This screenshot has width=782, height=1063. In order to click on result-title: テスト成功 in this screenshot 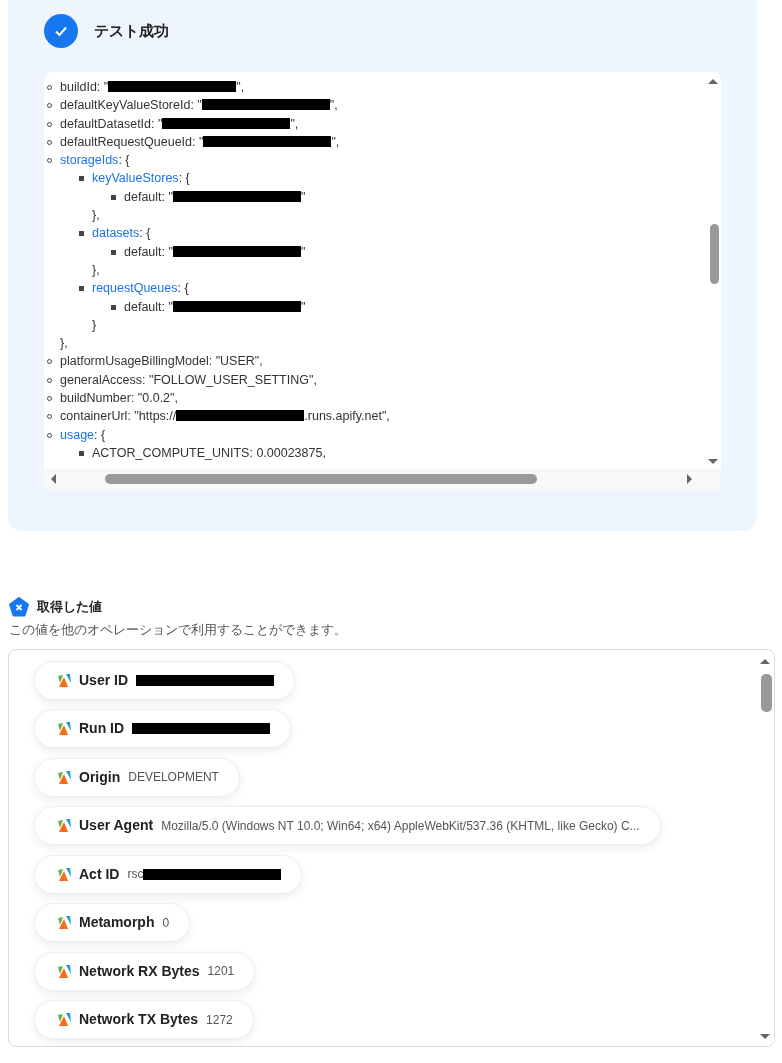, I will do `click(131, 30)`.